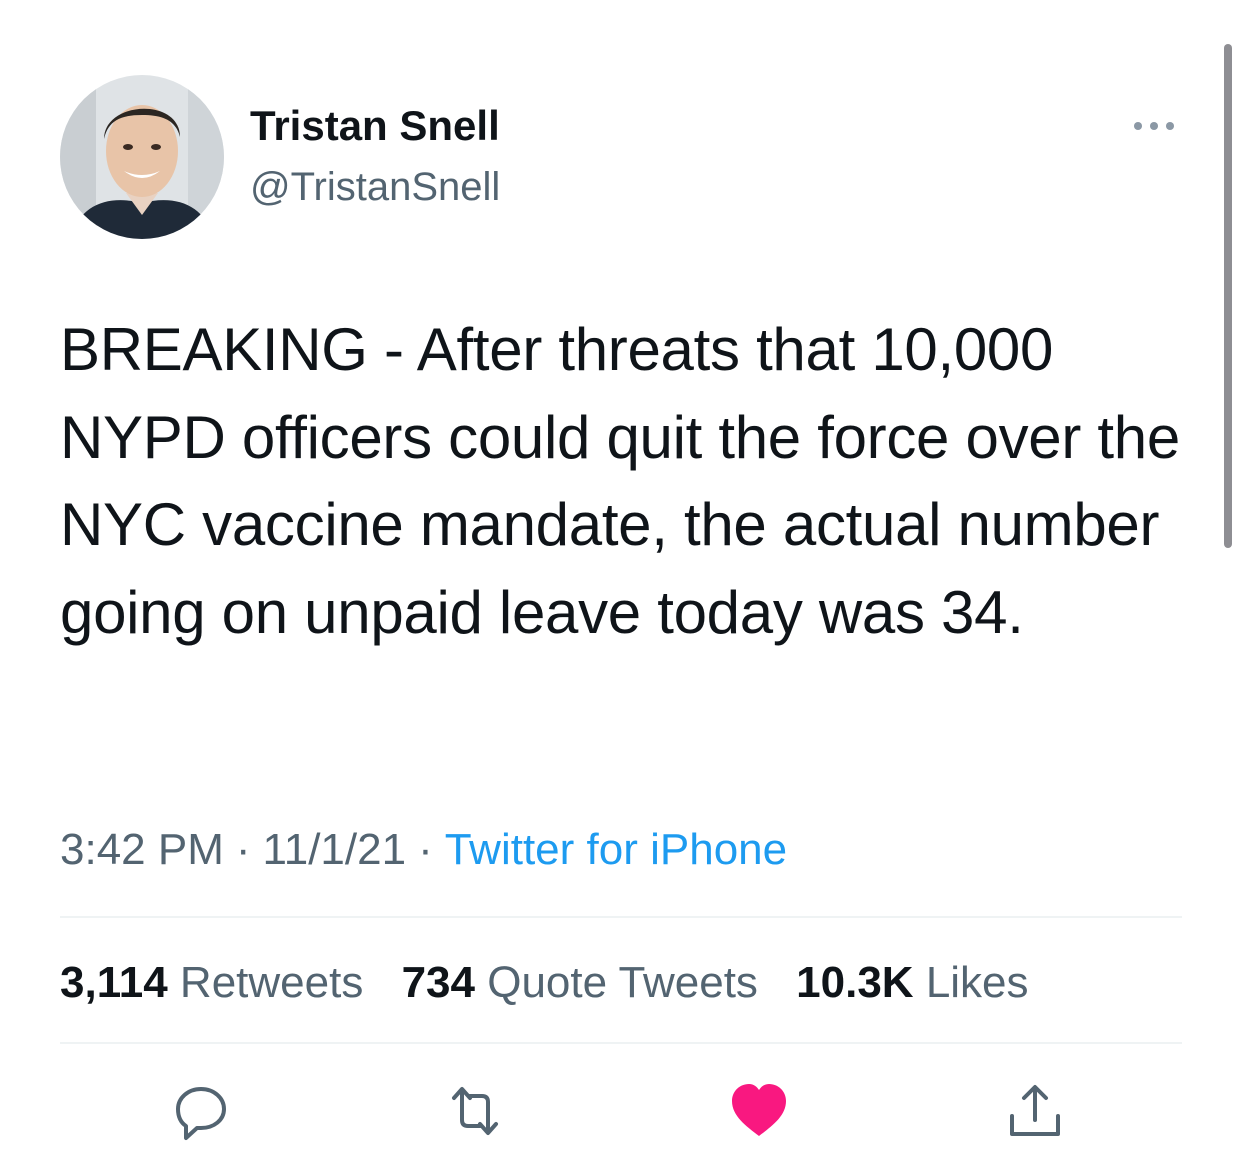 The image size is (1242, 1172). Describe the element at coordinates (375, 187) in the screenshot. I see `author-handle: @TristanSnell` at that location.